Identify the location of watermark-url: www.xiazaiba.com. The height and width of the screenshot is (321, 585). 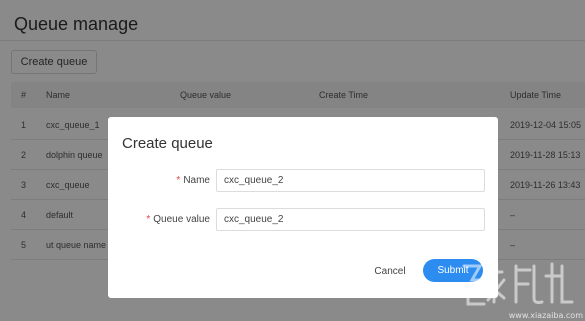
(545, 315).